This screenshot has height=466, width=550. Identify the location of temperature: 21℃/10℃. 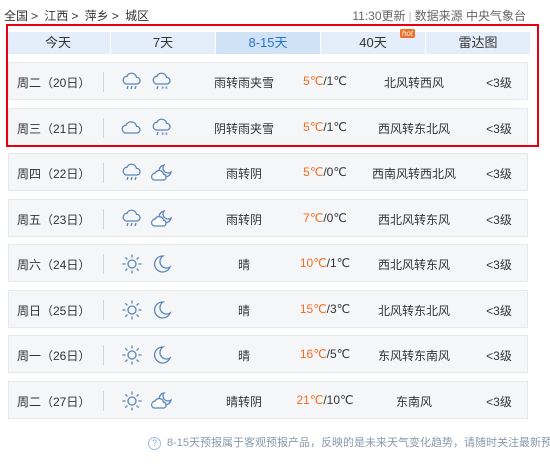
(325, 400).